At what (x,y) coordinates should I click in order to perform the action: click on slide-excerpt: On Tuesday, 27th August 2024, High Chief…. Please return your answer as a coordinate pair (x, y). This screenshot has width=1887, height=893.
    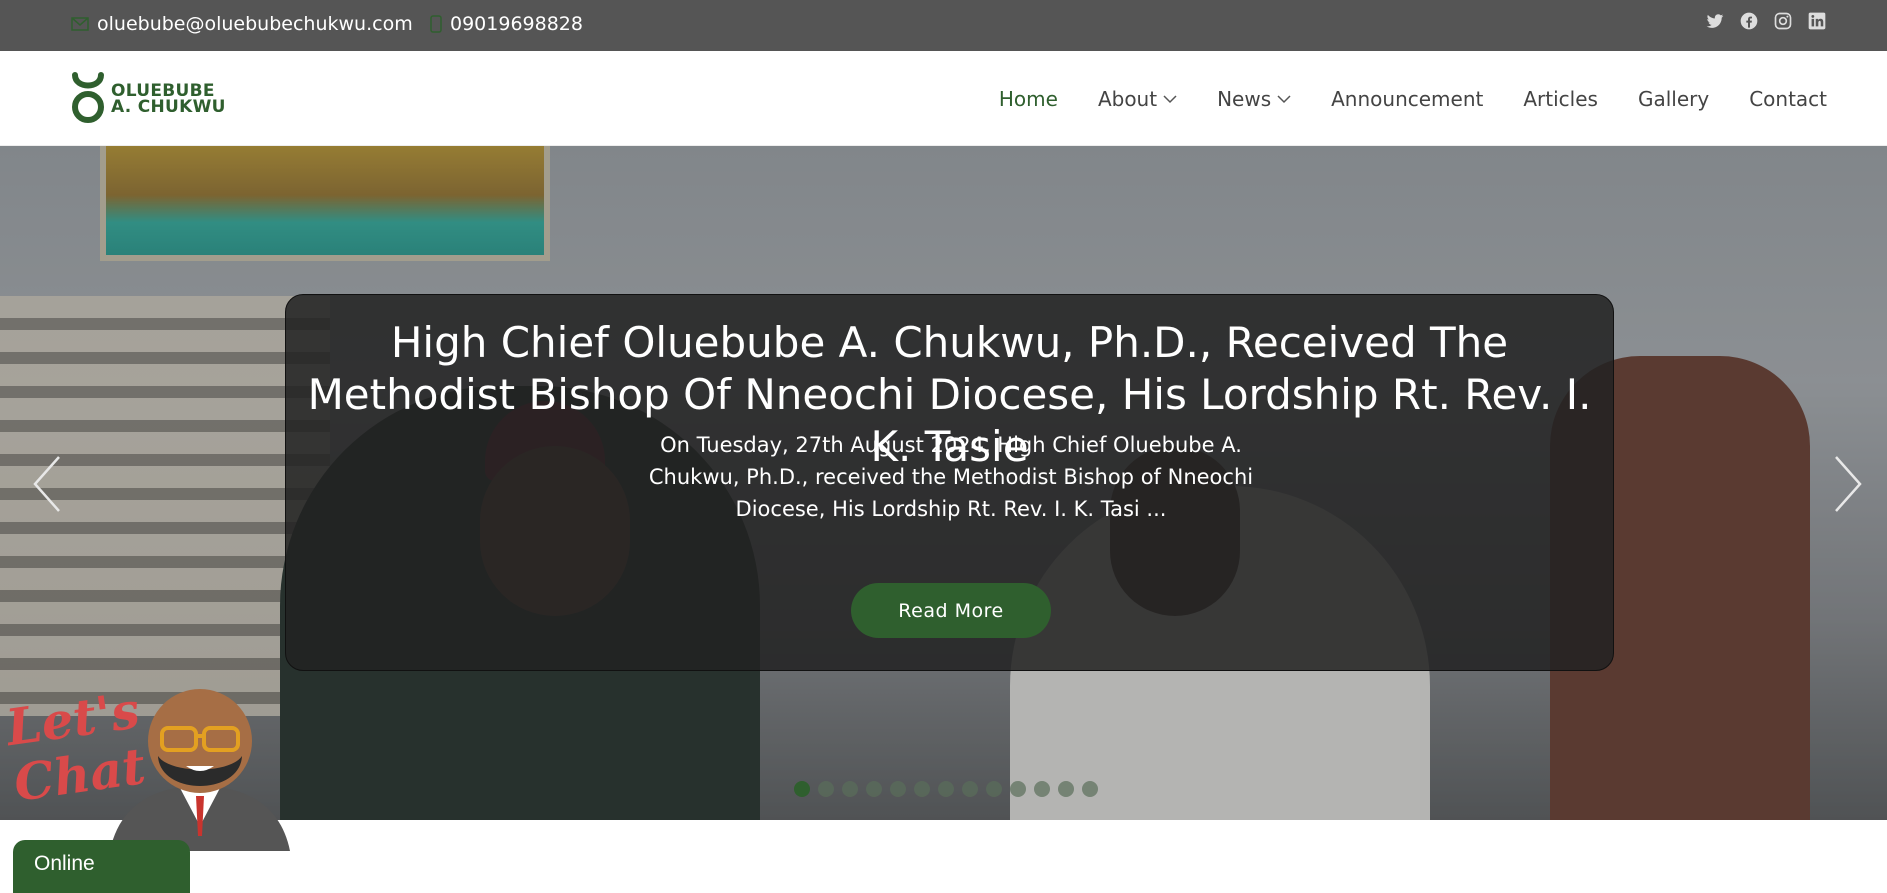
    Looking at the image, I should click on (951, 477).